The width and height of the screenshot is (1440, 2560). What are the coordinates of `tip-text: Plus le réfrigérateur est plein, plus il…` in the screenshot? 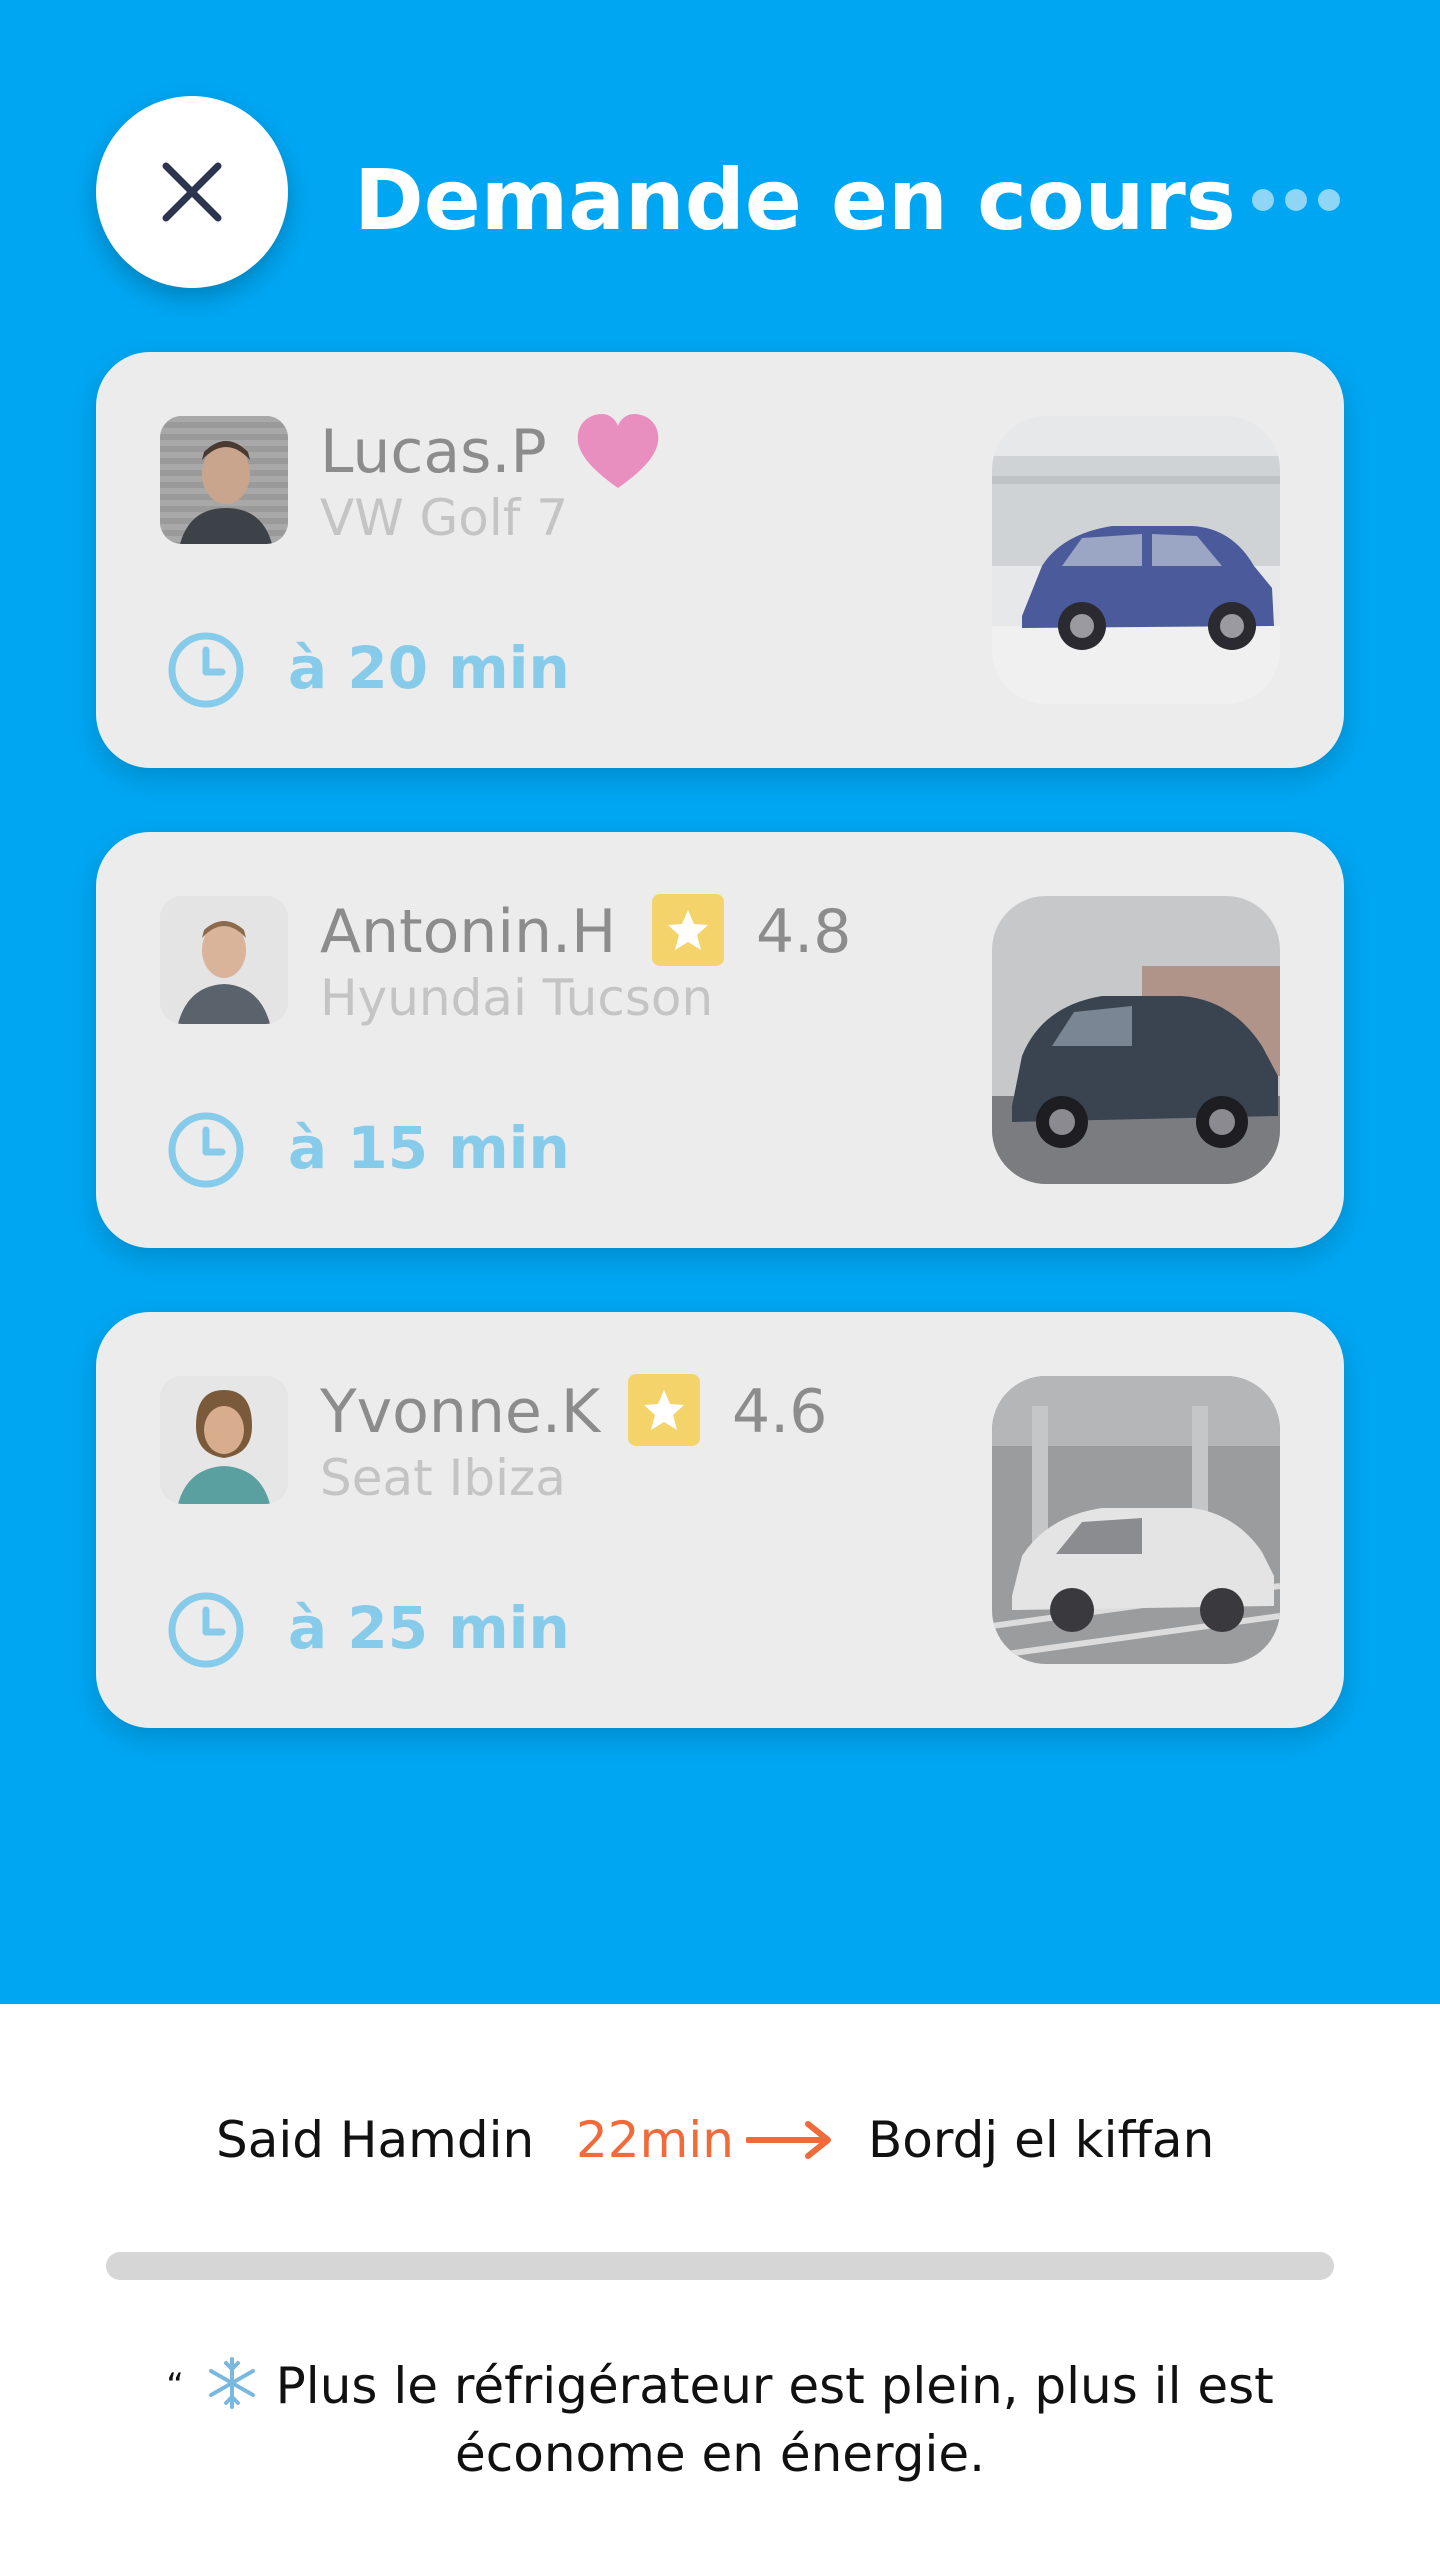 It's located at (774, 2420).